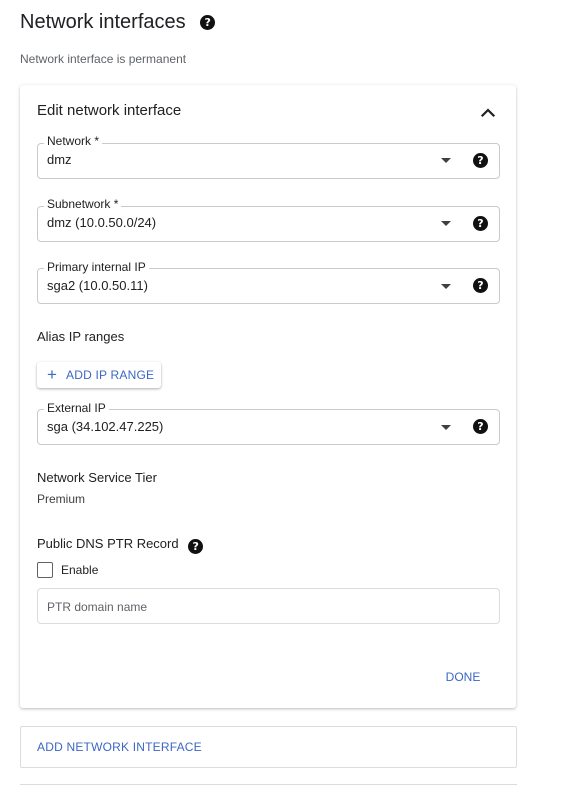 The width and height of the screenshot is (567, 785). Describe the element at coordinates (109, 110) in the screenshot. I see `card-title: Edit network interface` at that location.